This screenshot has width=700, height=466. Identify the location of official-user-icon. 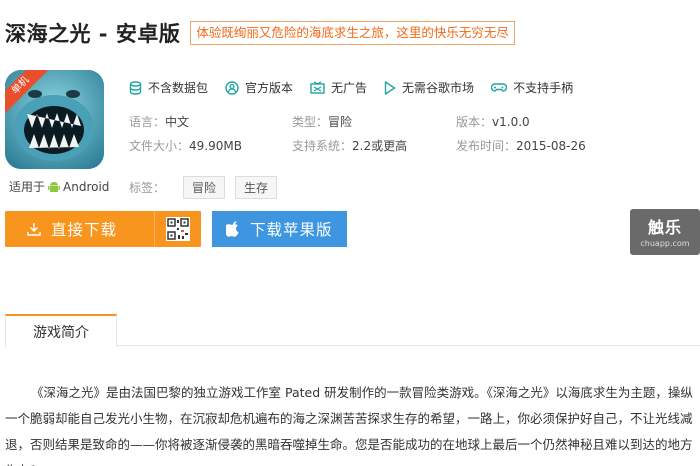
(232, 87).